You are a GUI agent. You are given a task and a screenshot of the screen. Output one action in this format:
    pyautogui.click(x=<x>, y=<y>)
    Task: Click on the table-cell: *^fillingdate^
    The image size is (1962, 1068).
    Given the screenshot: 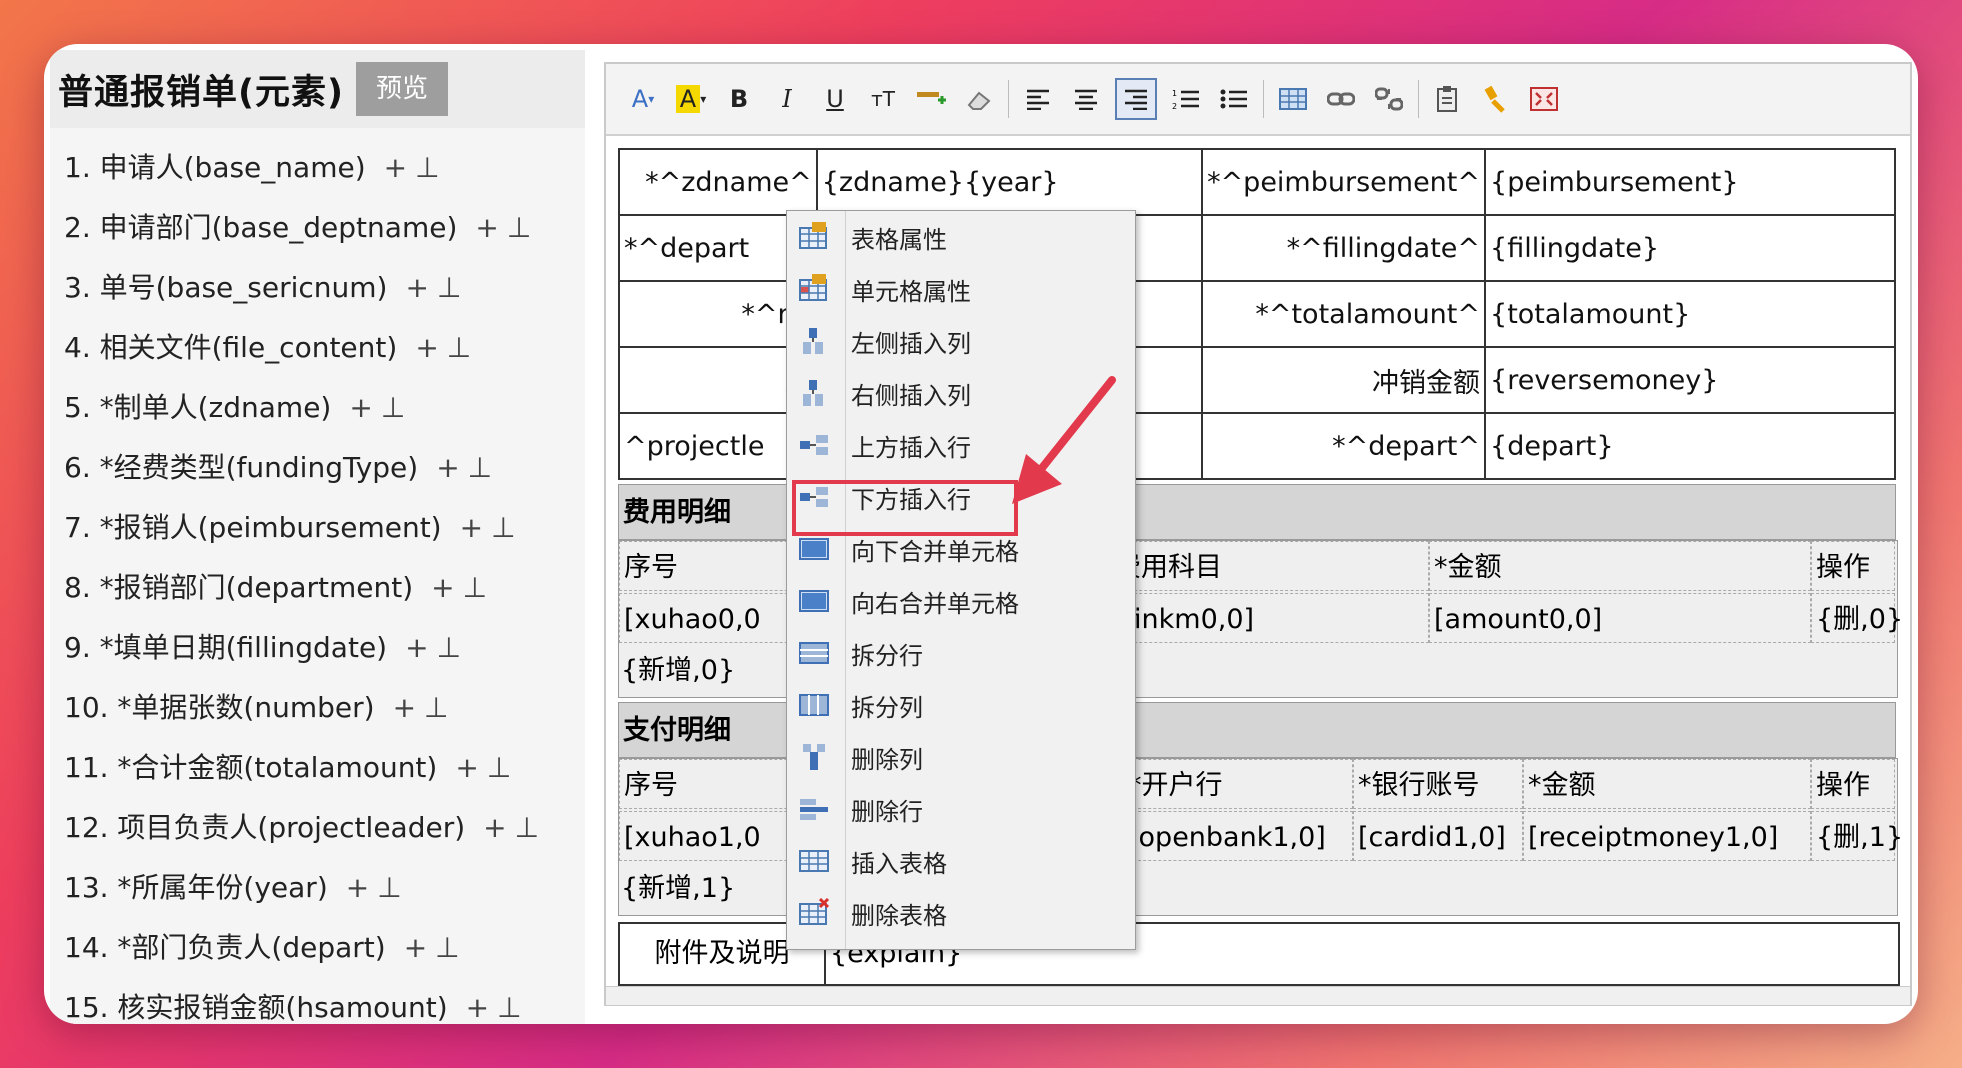 What is the action you would take?
    pyautogui.click(x=1344, y=248)
    